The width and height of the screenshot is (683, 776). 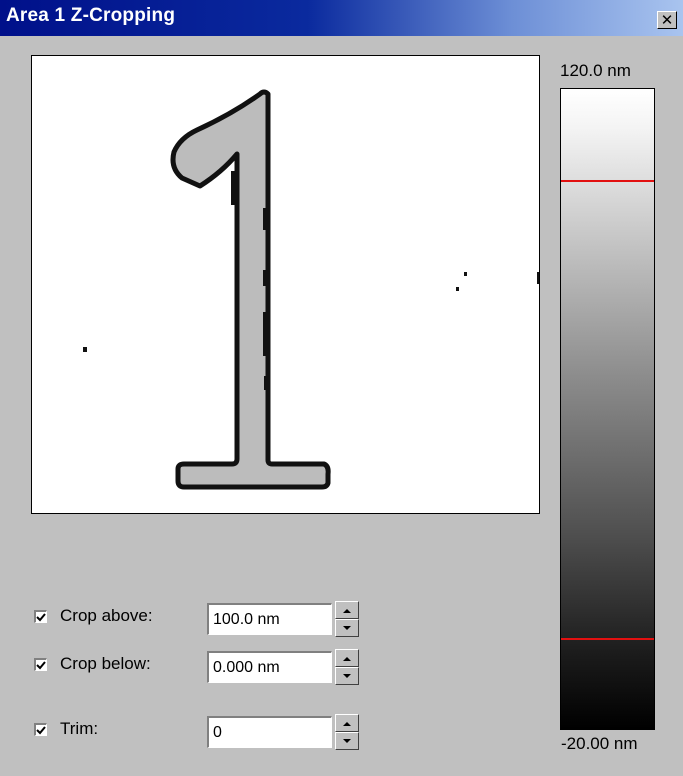 What do you see at coordinates (607, 181) in the screenshot?
I see `crop-above-limit-line` at bounding box center [607, 181].